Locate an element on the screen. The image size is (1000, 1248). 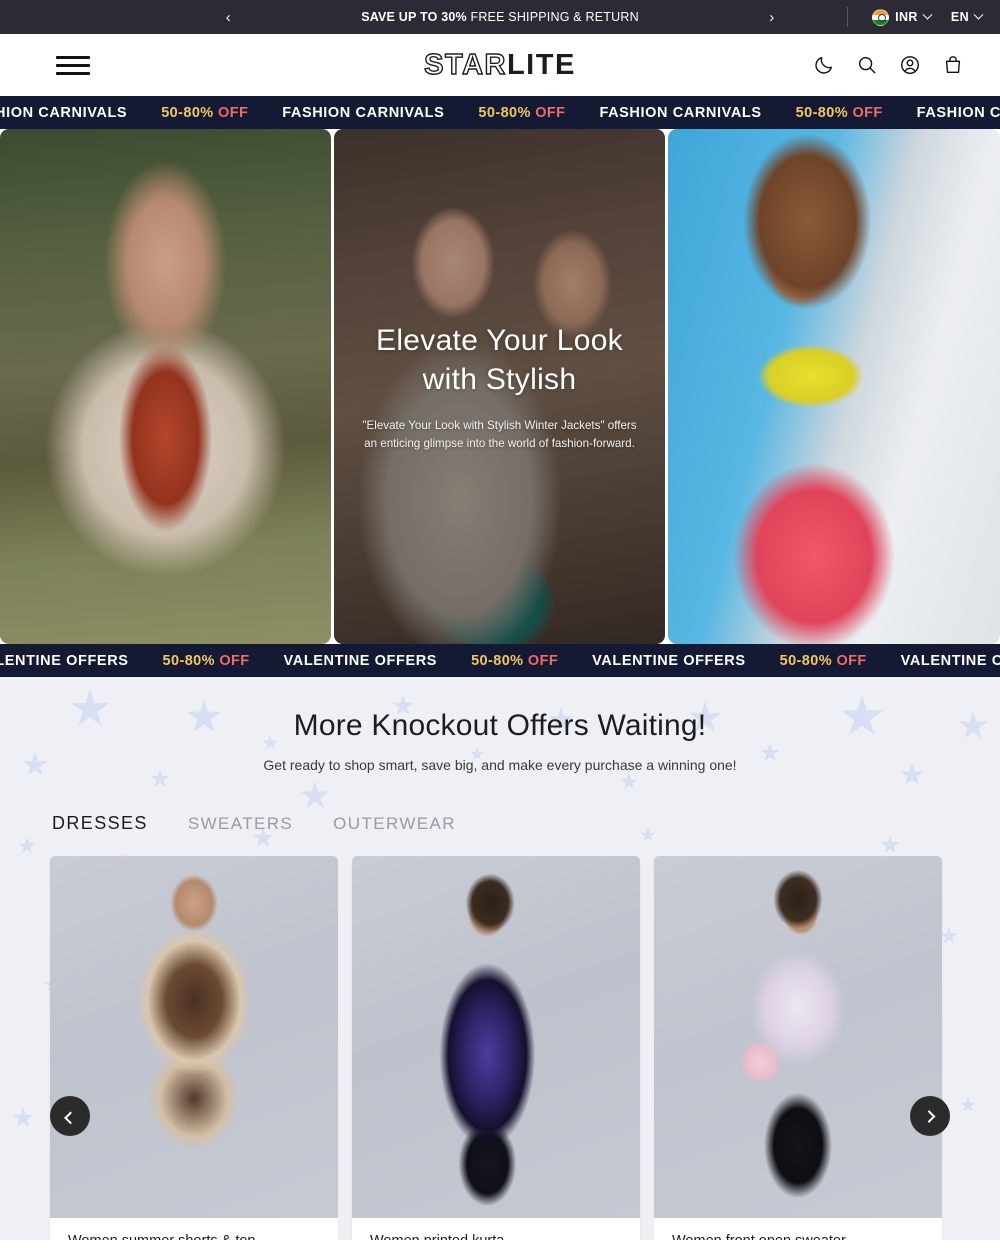
india-flag-icon is located at coordinates (881, 17).